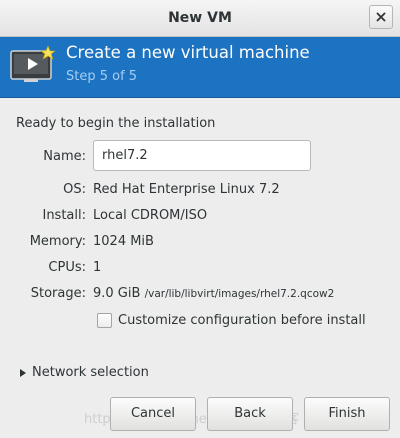  Describe the element at coordinates (117, 293) in the screenshot. I see `storage-size: 9.0 GiB` at that location.